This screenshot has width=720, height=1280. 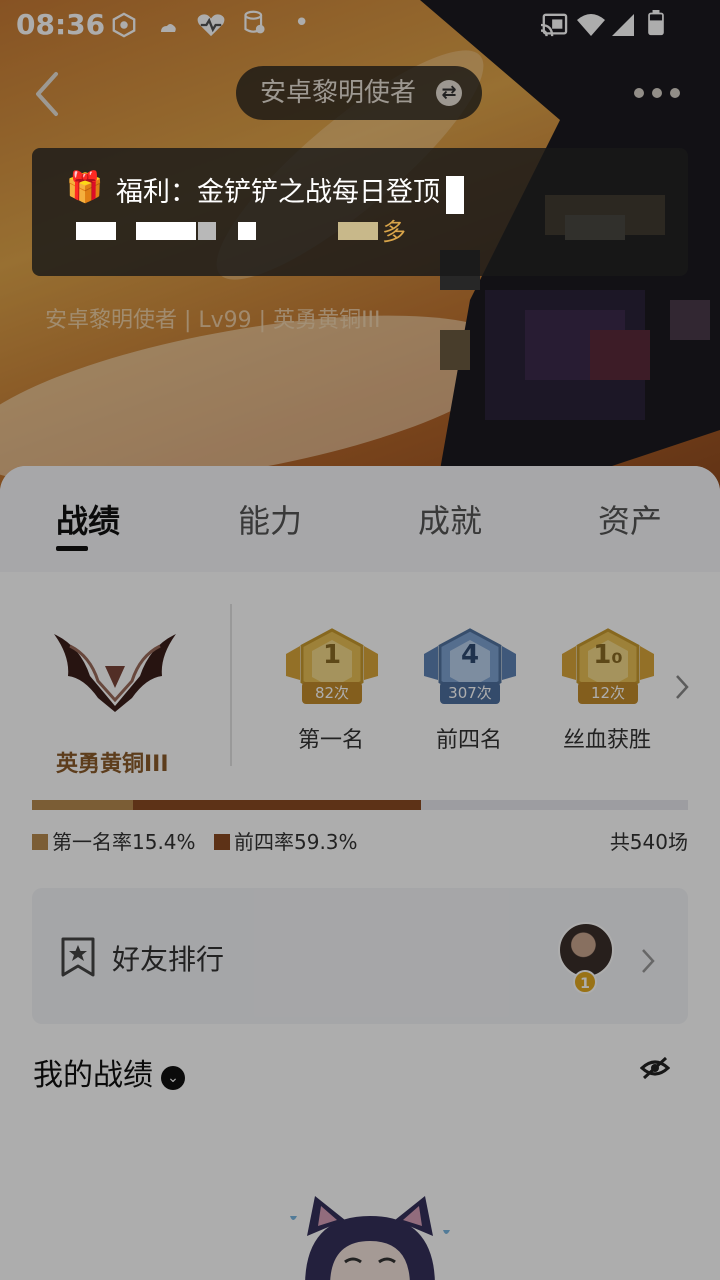 I want to click on medal-count: 12次, so click(x=608, y=693).